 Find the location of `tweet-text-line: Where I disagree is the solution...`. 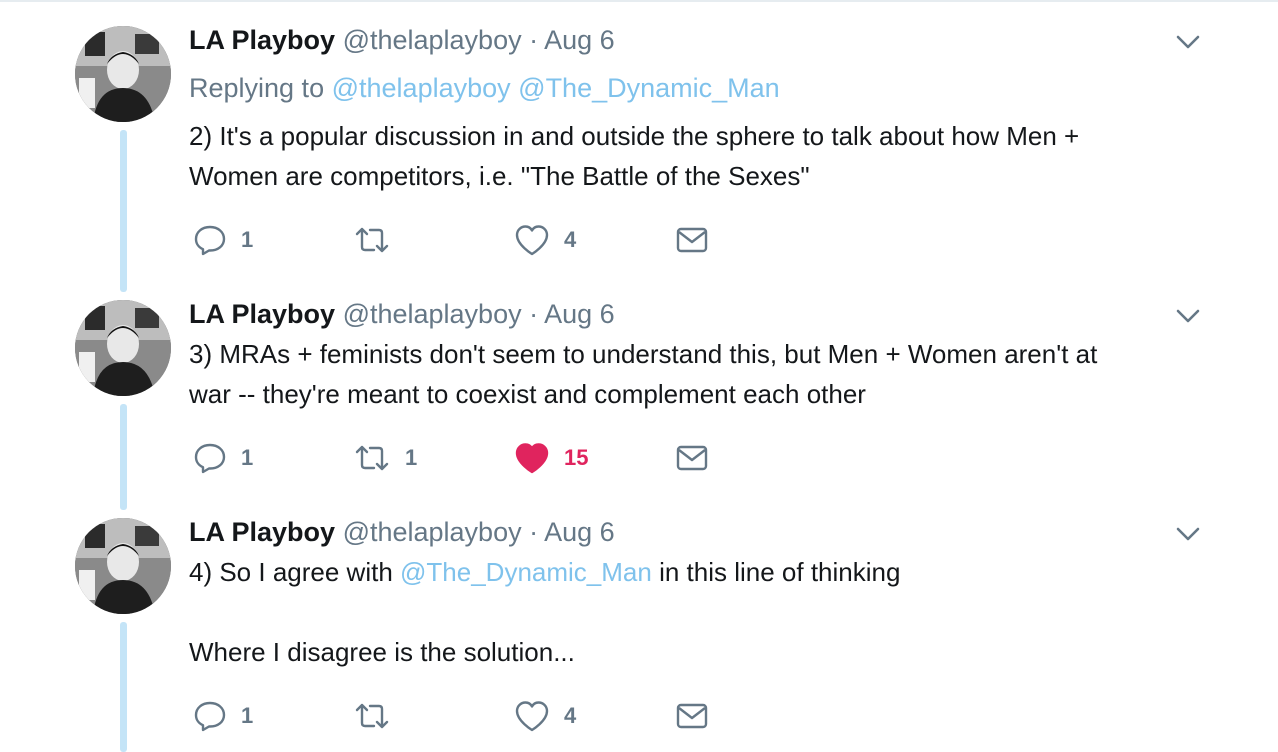

tweet-text-line: Where I disagree is the solution... is located at coordinates (382, 652).